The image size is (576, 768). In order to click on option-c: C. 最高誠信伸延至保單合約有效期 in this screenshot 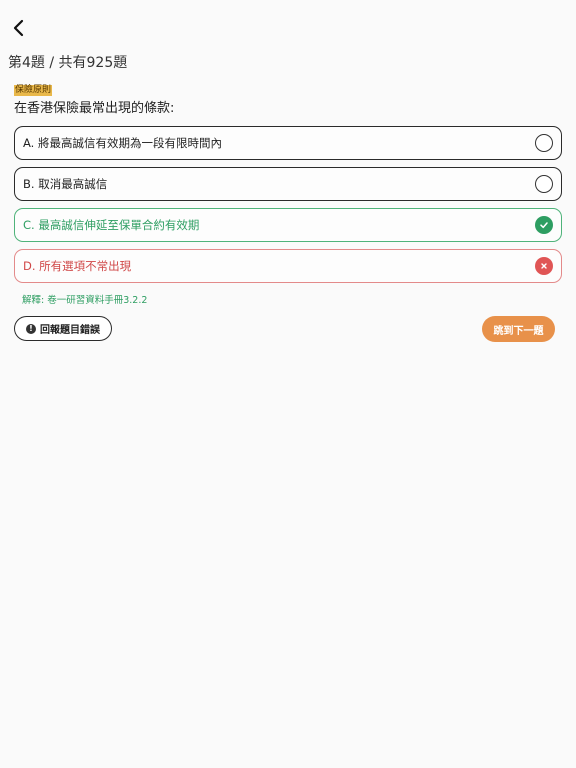, I will do `click(288, 225)`.